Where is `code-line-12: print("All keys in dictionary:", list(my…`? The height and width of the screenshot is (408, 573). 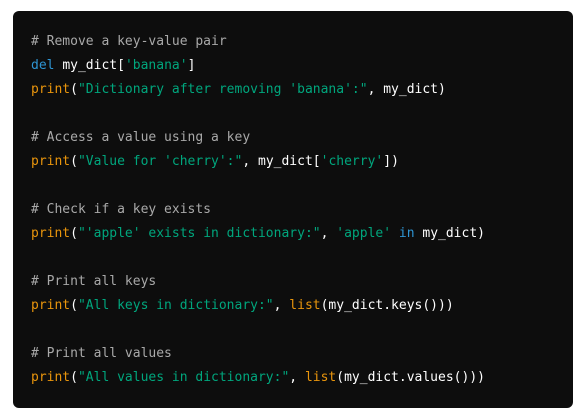
code-line-12: print("All keys in dictionary:", list(my… is located at coordinates (302, 306).